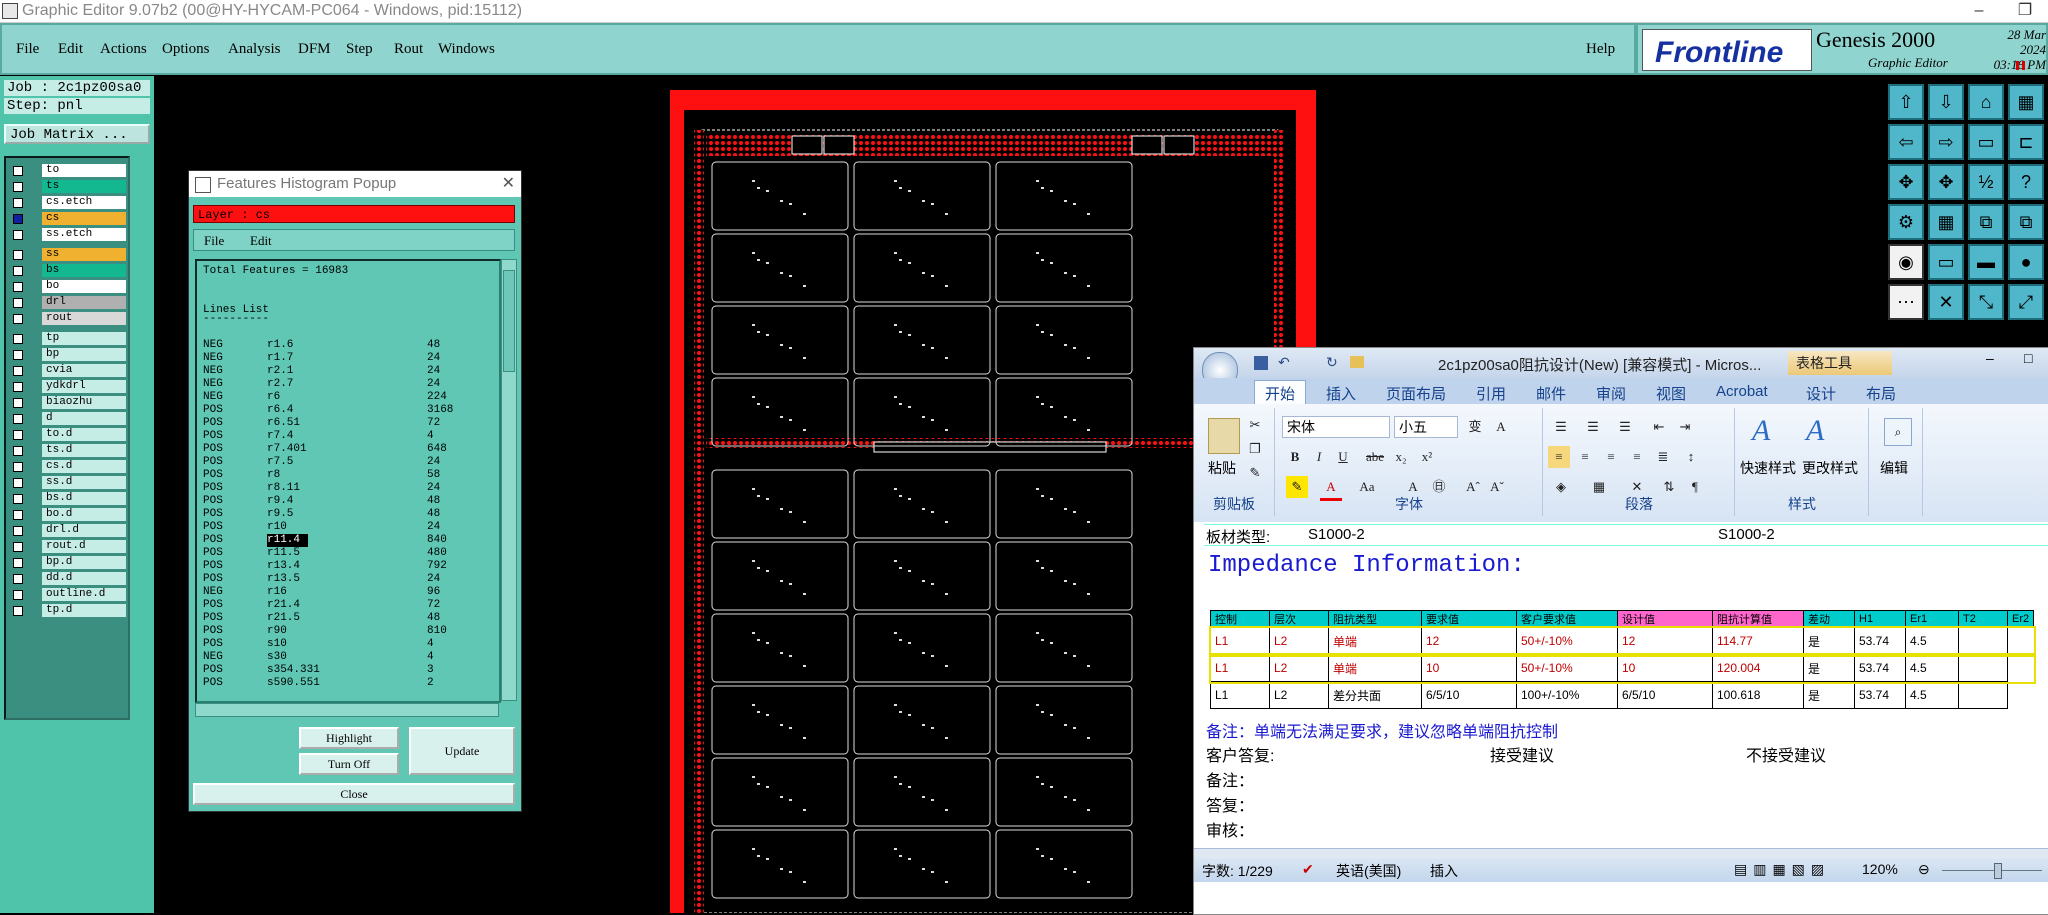 The width and height of the screenshot is (2048, 915). I want to click on table-cell: L2, so click(1299, 668).